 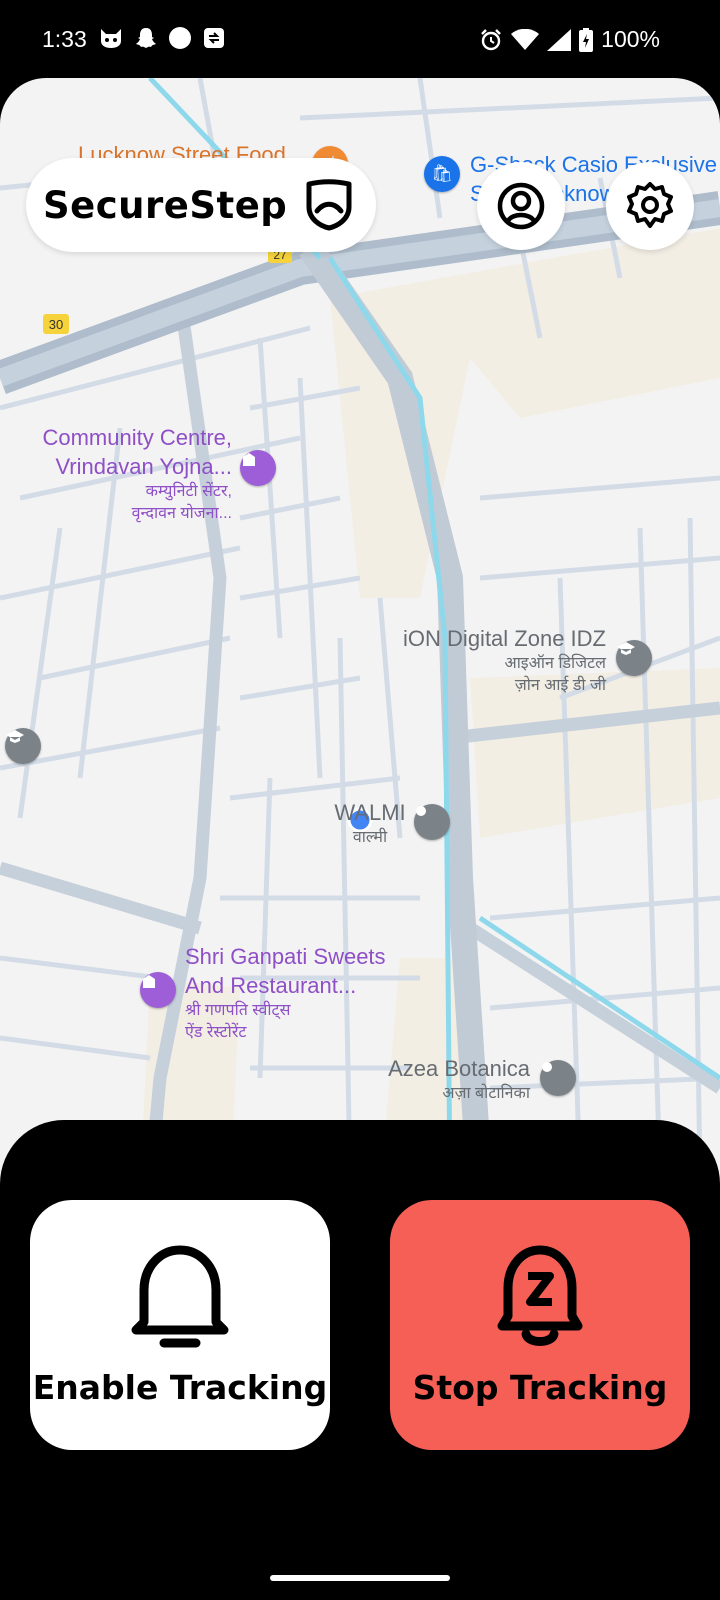 I want to click on user-profile-icon, so click(x=521, y=206).